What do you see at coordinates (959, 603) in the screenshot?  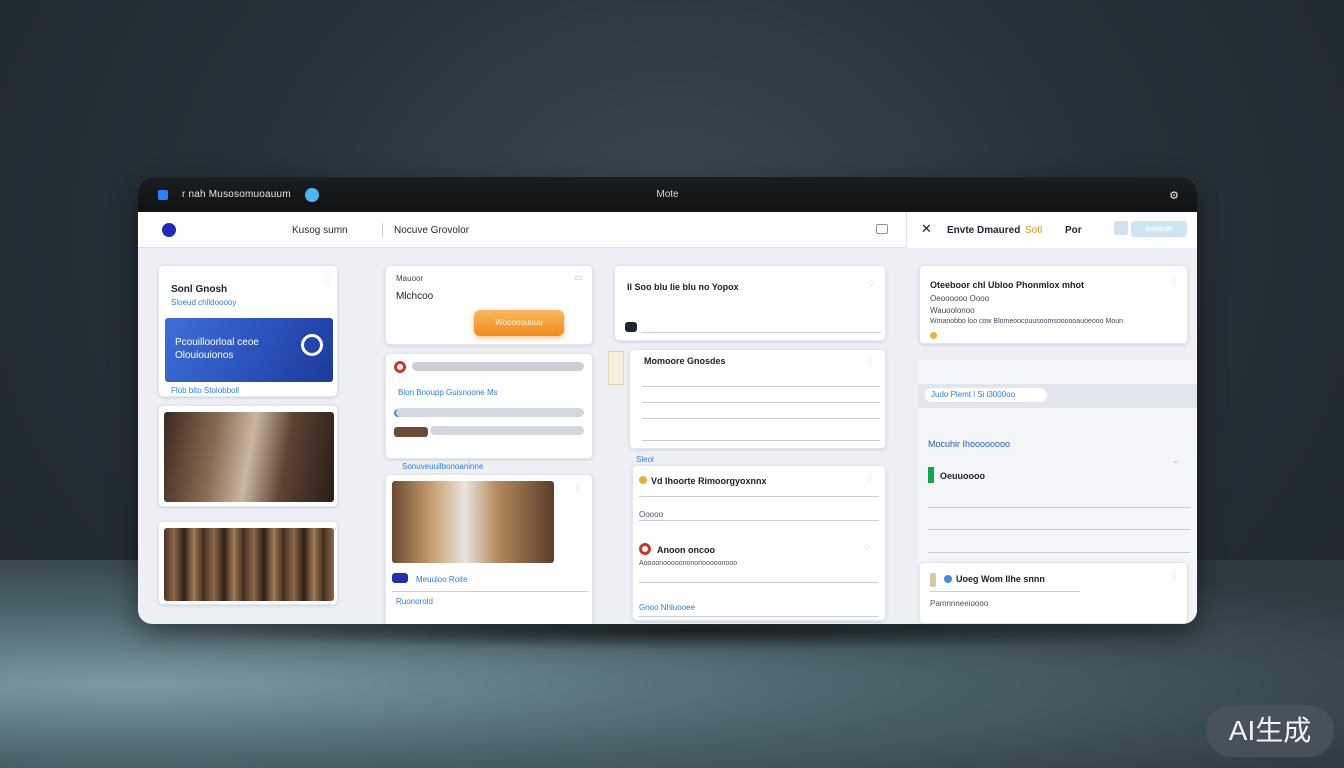 I see `side-card-2-row: Pamnnneeioooo` at bounding box center [959, 603].